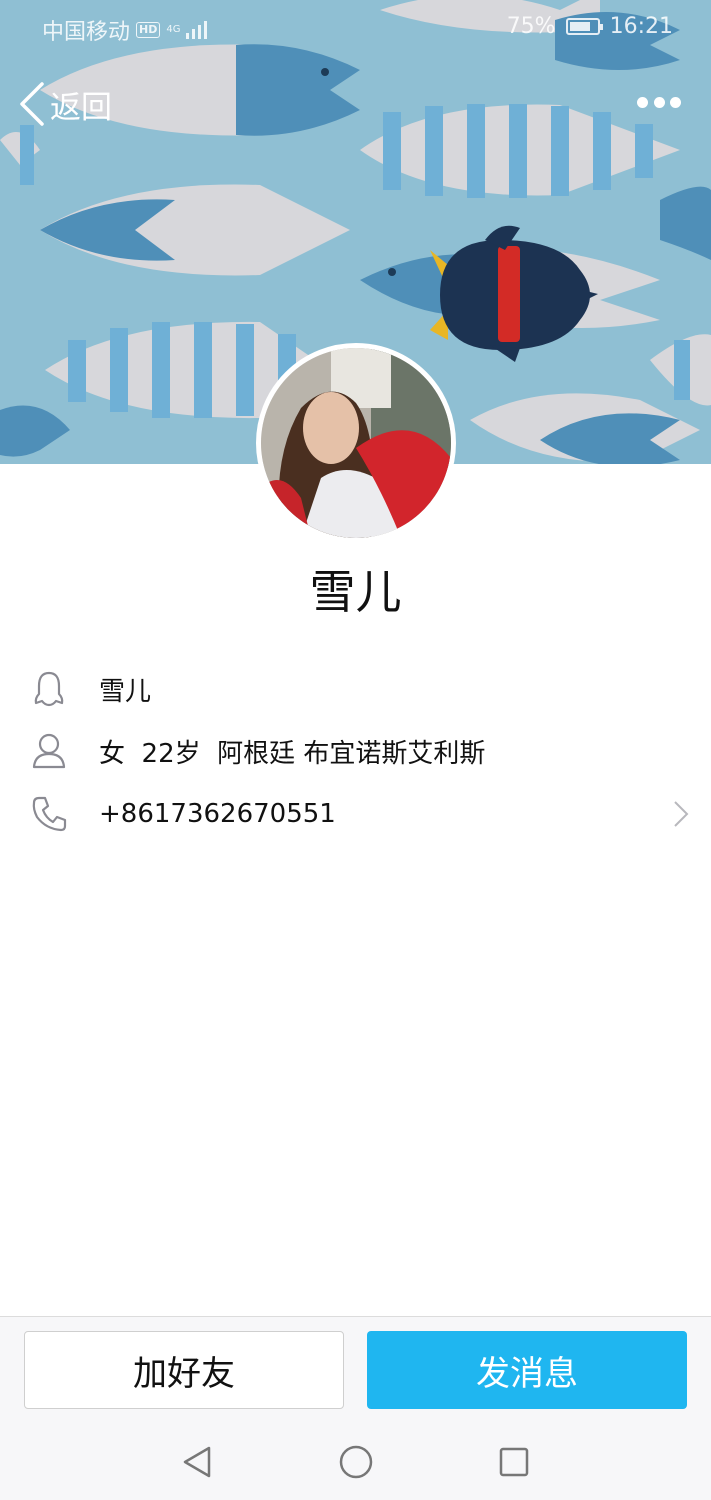 The width and height of the screenshot is (711, 1500). What do you see at coordinates (81, 107) in the screenshot?
I see `back-label: 返回` at bounding box center [81, 107].